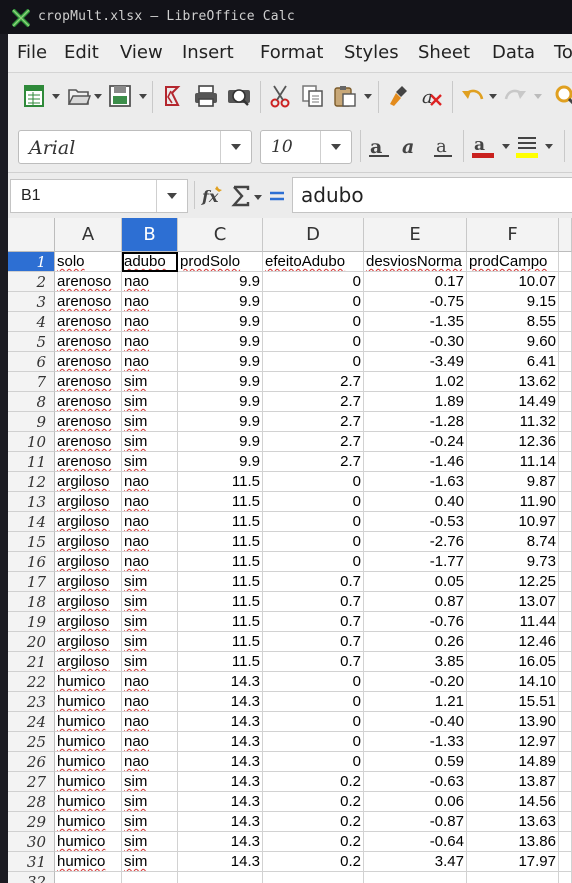 The width and height of the screenshot is (572, 883). What do you see at coordinates (415, 842) in the screenshot?
I see `cell: -0.64` at bounding box center [415, 842].